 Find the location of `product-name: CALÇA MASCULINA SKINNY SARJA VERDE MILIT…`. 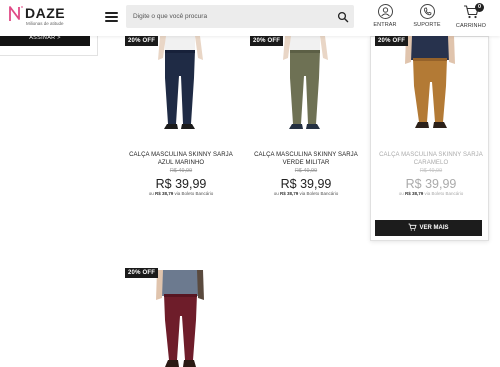

product-name: CALÇA MASCULINA SKINNY SARJA VERDE MILIT… is located at coordinates (306, 159).